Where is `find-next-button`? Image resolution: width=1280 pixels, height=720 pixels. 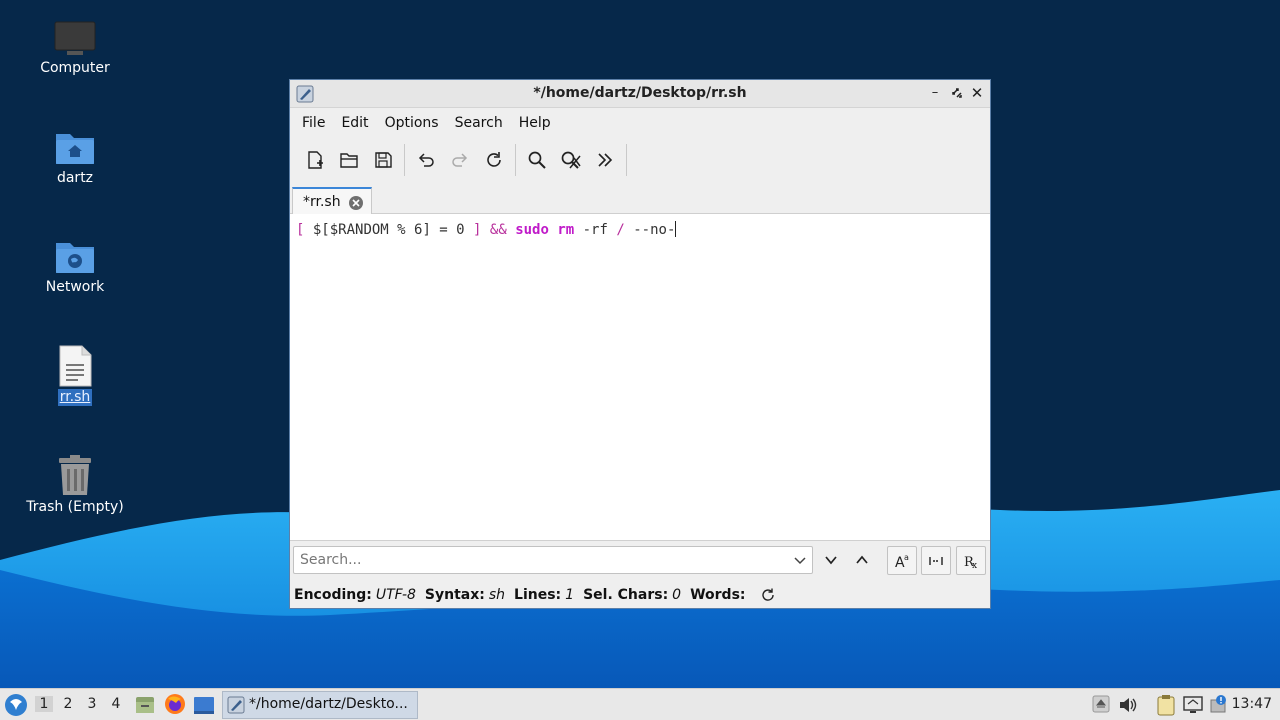
find-next-button is located at coordinates (831, 560).